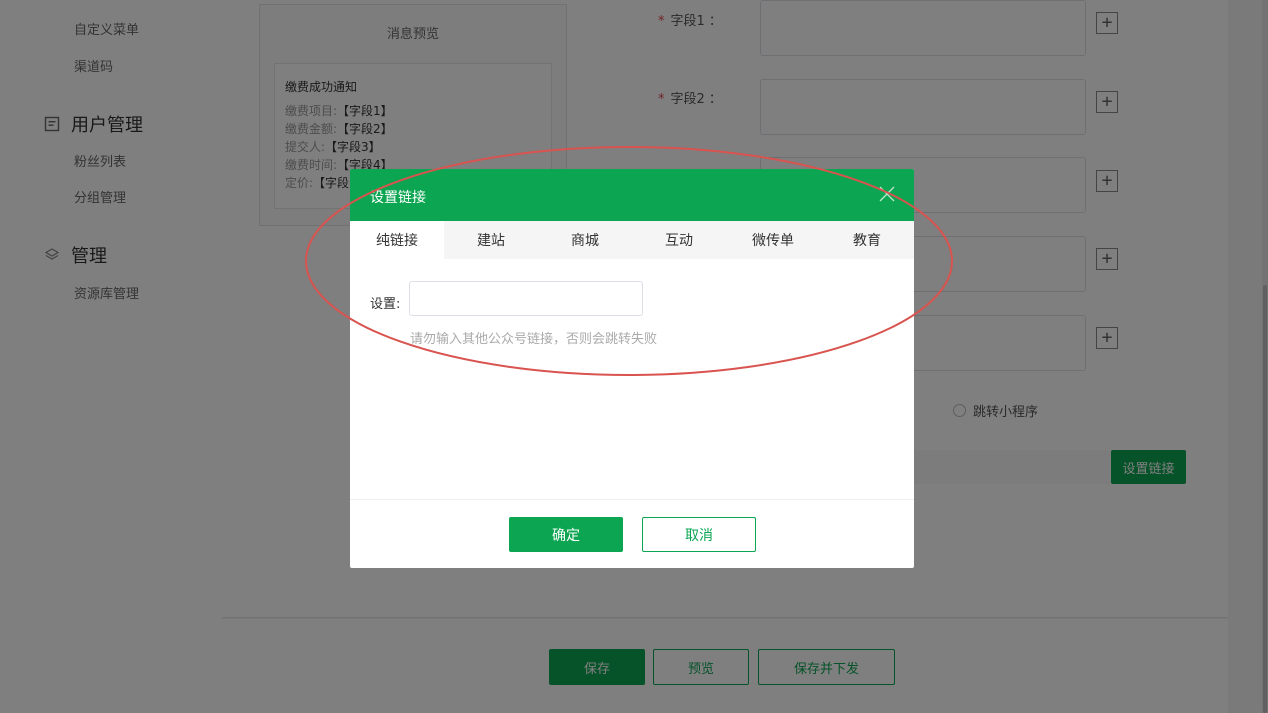 This screenshot has height=713, width=1268. Describe the element at coordinates (699, 534) in the screenshot. I see `cancel-button: 取消` at that location.